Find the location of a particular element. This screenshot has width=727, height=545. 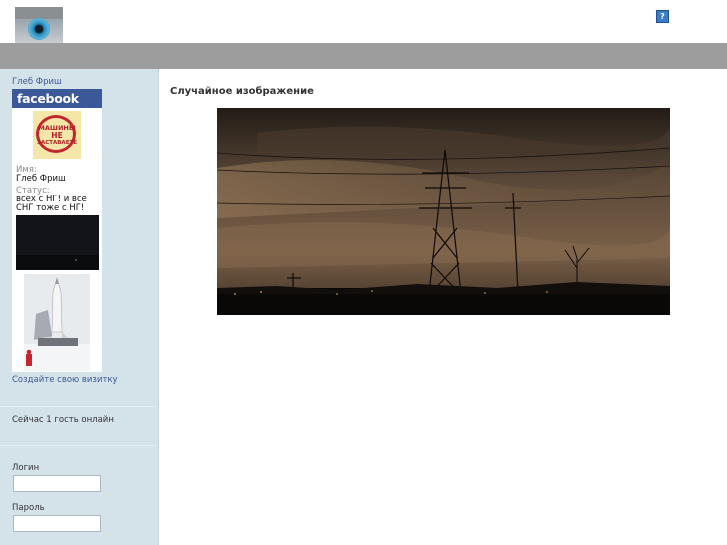

login-label: Логин is located at coordinates (26, 468).